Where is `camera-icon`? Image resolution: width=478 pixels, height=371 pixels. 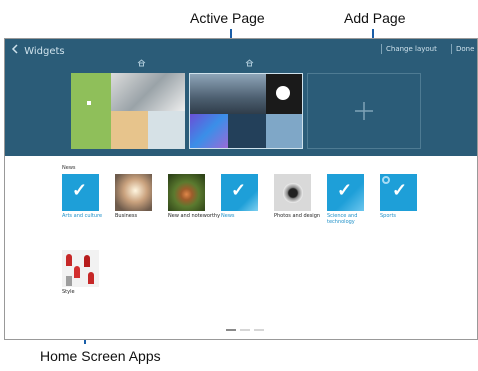 camera-icon is located at coordinates (293, 193).